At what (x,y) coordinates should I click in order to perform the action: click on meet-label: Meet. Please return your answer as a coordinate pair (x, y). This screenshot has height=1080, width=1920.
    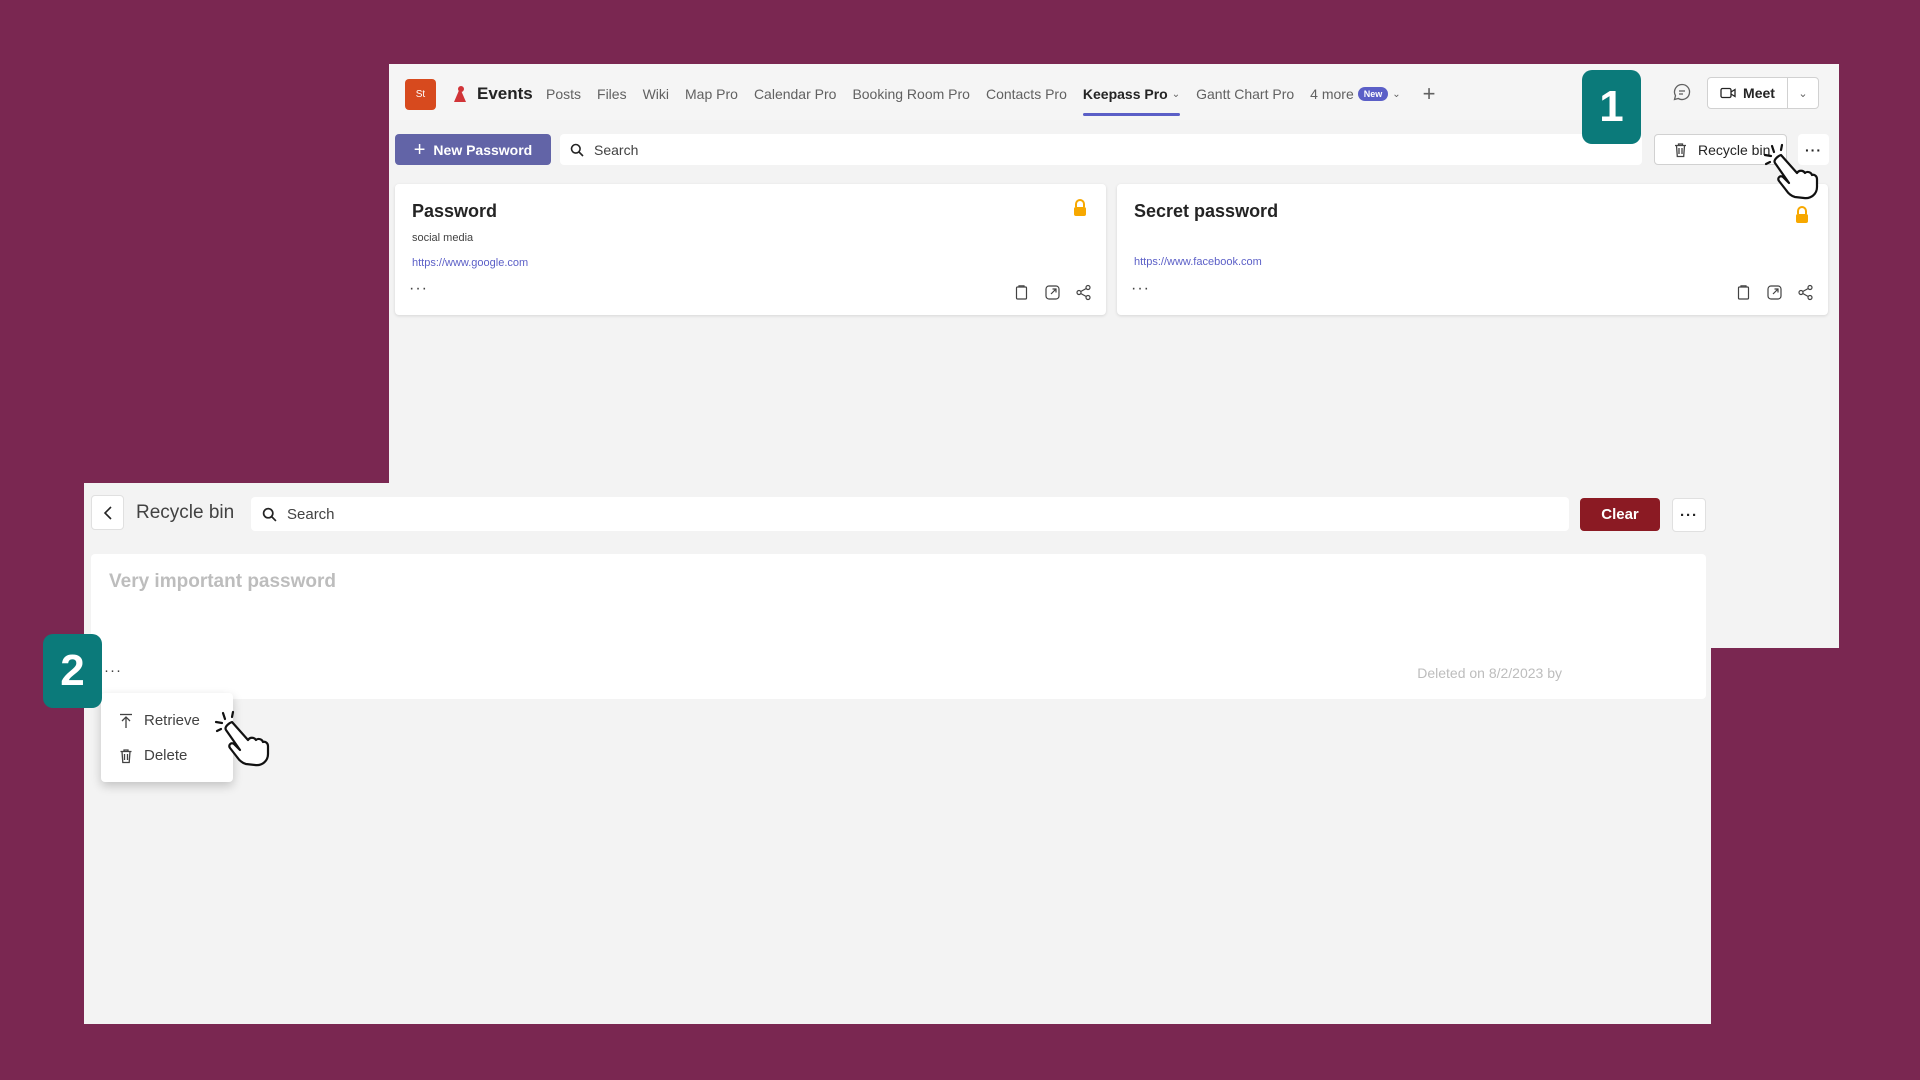
    Looking at the image, I should click on (1759, 93).